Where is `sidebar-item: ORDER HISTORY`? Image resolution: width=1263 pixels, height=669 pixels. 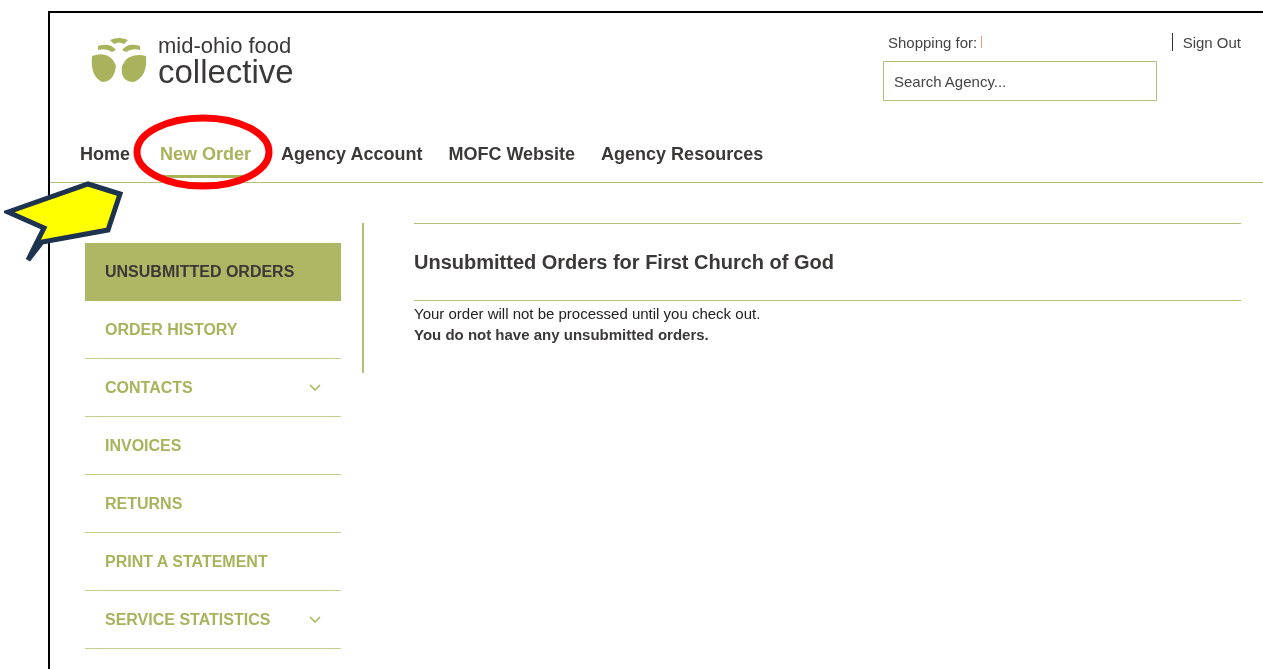
sidebar-item: ORDER HISTORY is located at coordinates (213, 330).